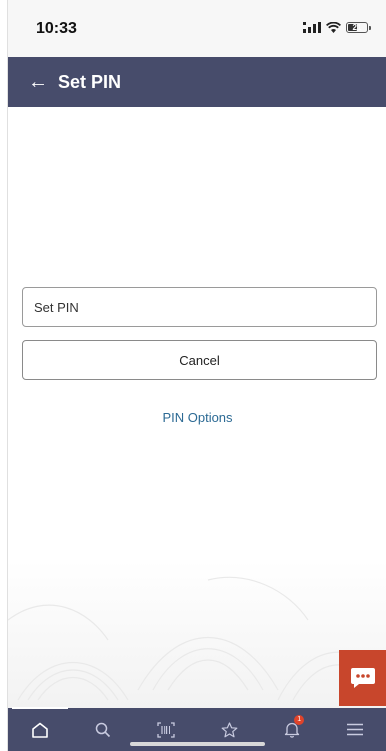 The image size is (386, 751). I want to click on nav-home, so click(39, 725).